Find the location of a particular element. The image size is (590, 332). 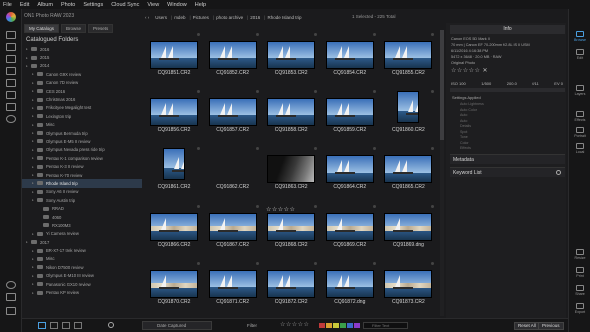

metadata-section: Metadata is located at coordinates (507, 159).